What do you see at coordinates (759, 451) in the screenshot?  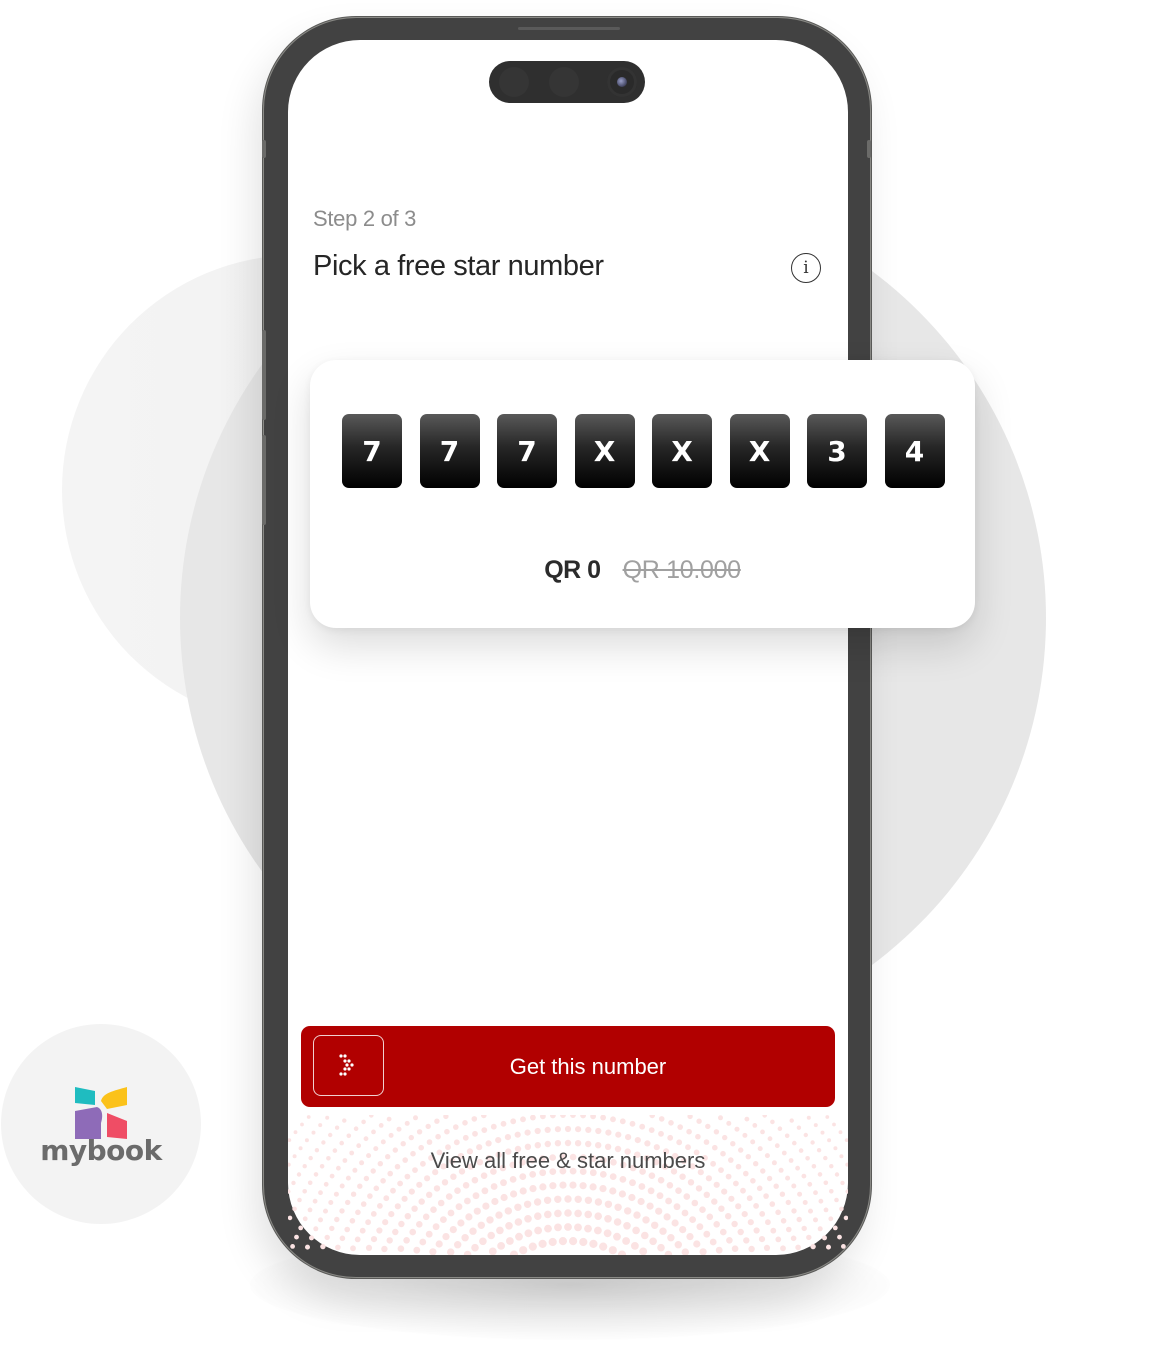 I see `number-digit-tile: X` at bounding box center [759, 451].